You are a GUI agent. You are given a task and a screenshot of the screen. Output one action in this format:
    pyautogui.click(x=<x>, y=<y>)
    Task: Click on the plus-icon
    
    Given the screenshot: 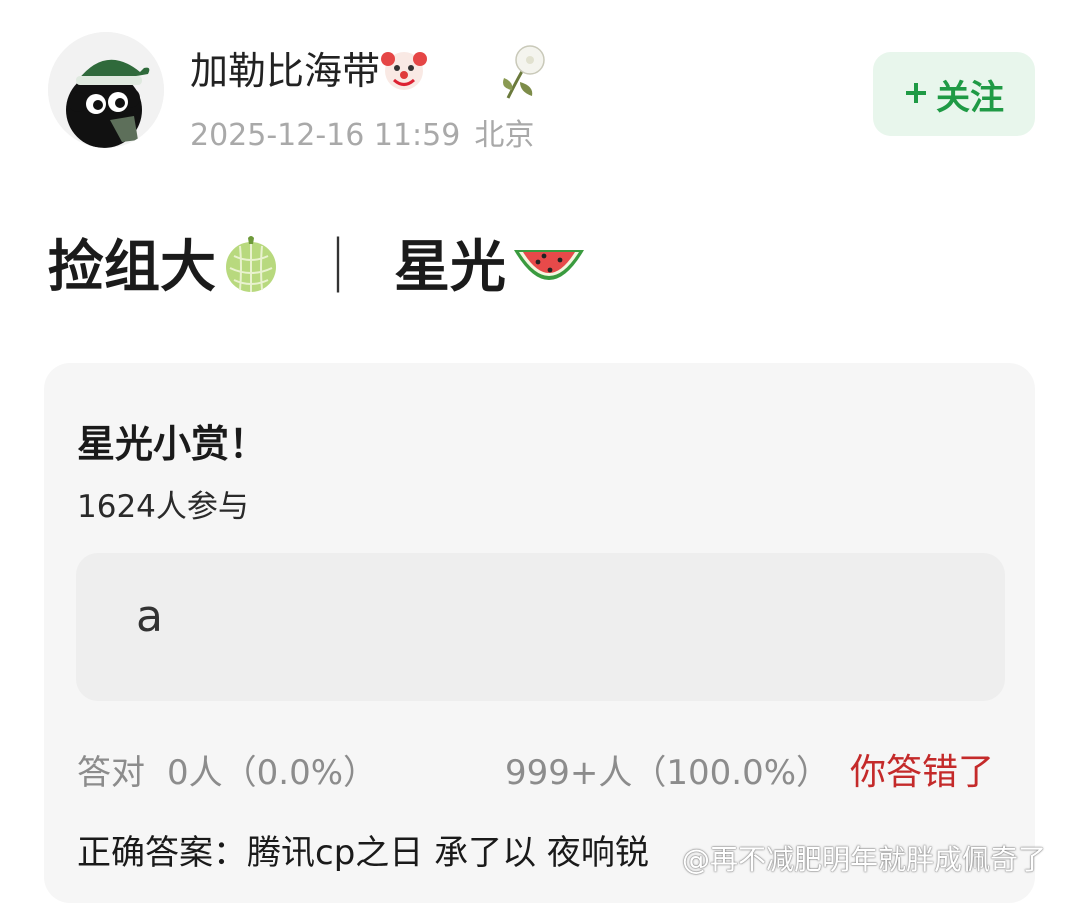 What is the action you would take?
    pyautogui.click(x=916, y=94)
    